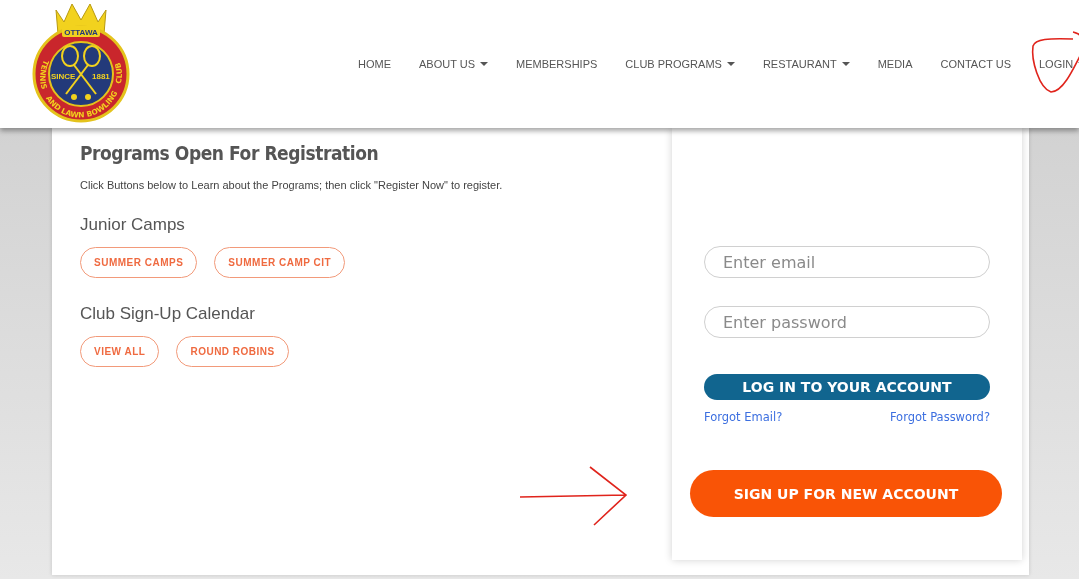 The image size is (1079, 579). I want to click on nav-link: MEDIA, so click(895, 64).